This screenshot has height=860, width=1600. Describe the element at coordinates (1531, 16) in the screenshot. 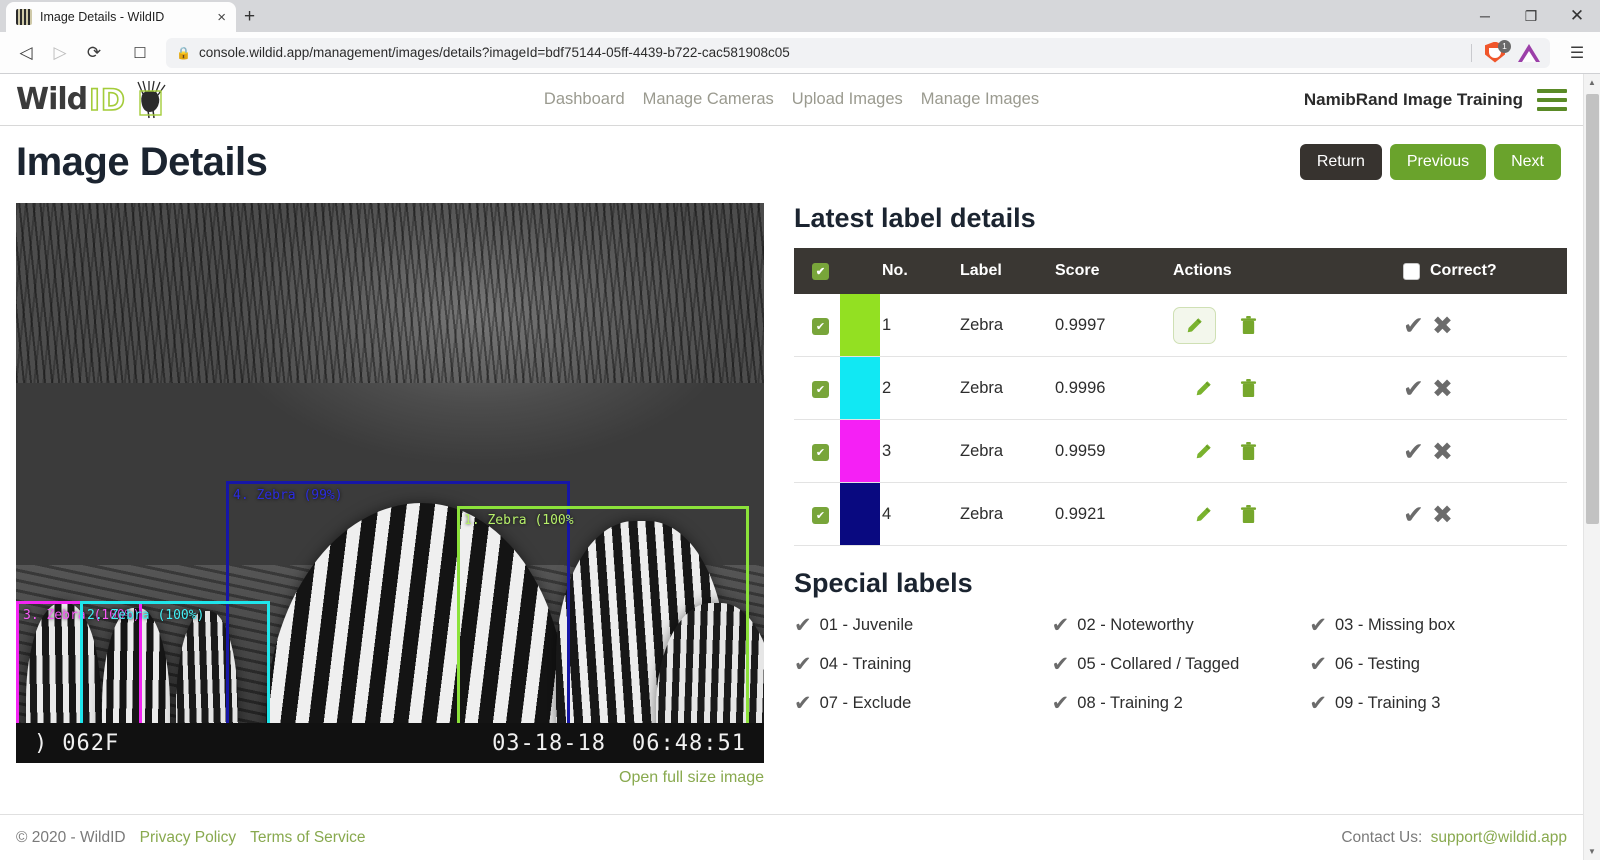

I see `maximize-icon: ❐` at that location.